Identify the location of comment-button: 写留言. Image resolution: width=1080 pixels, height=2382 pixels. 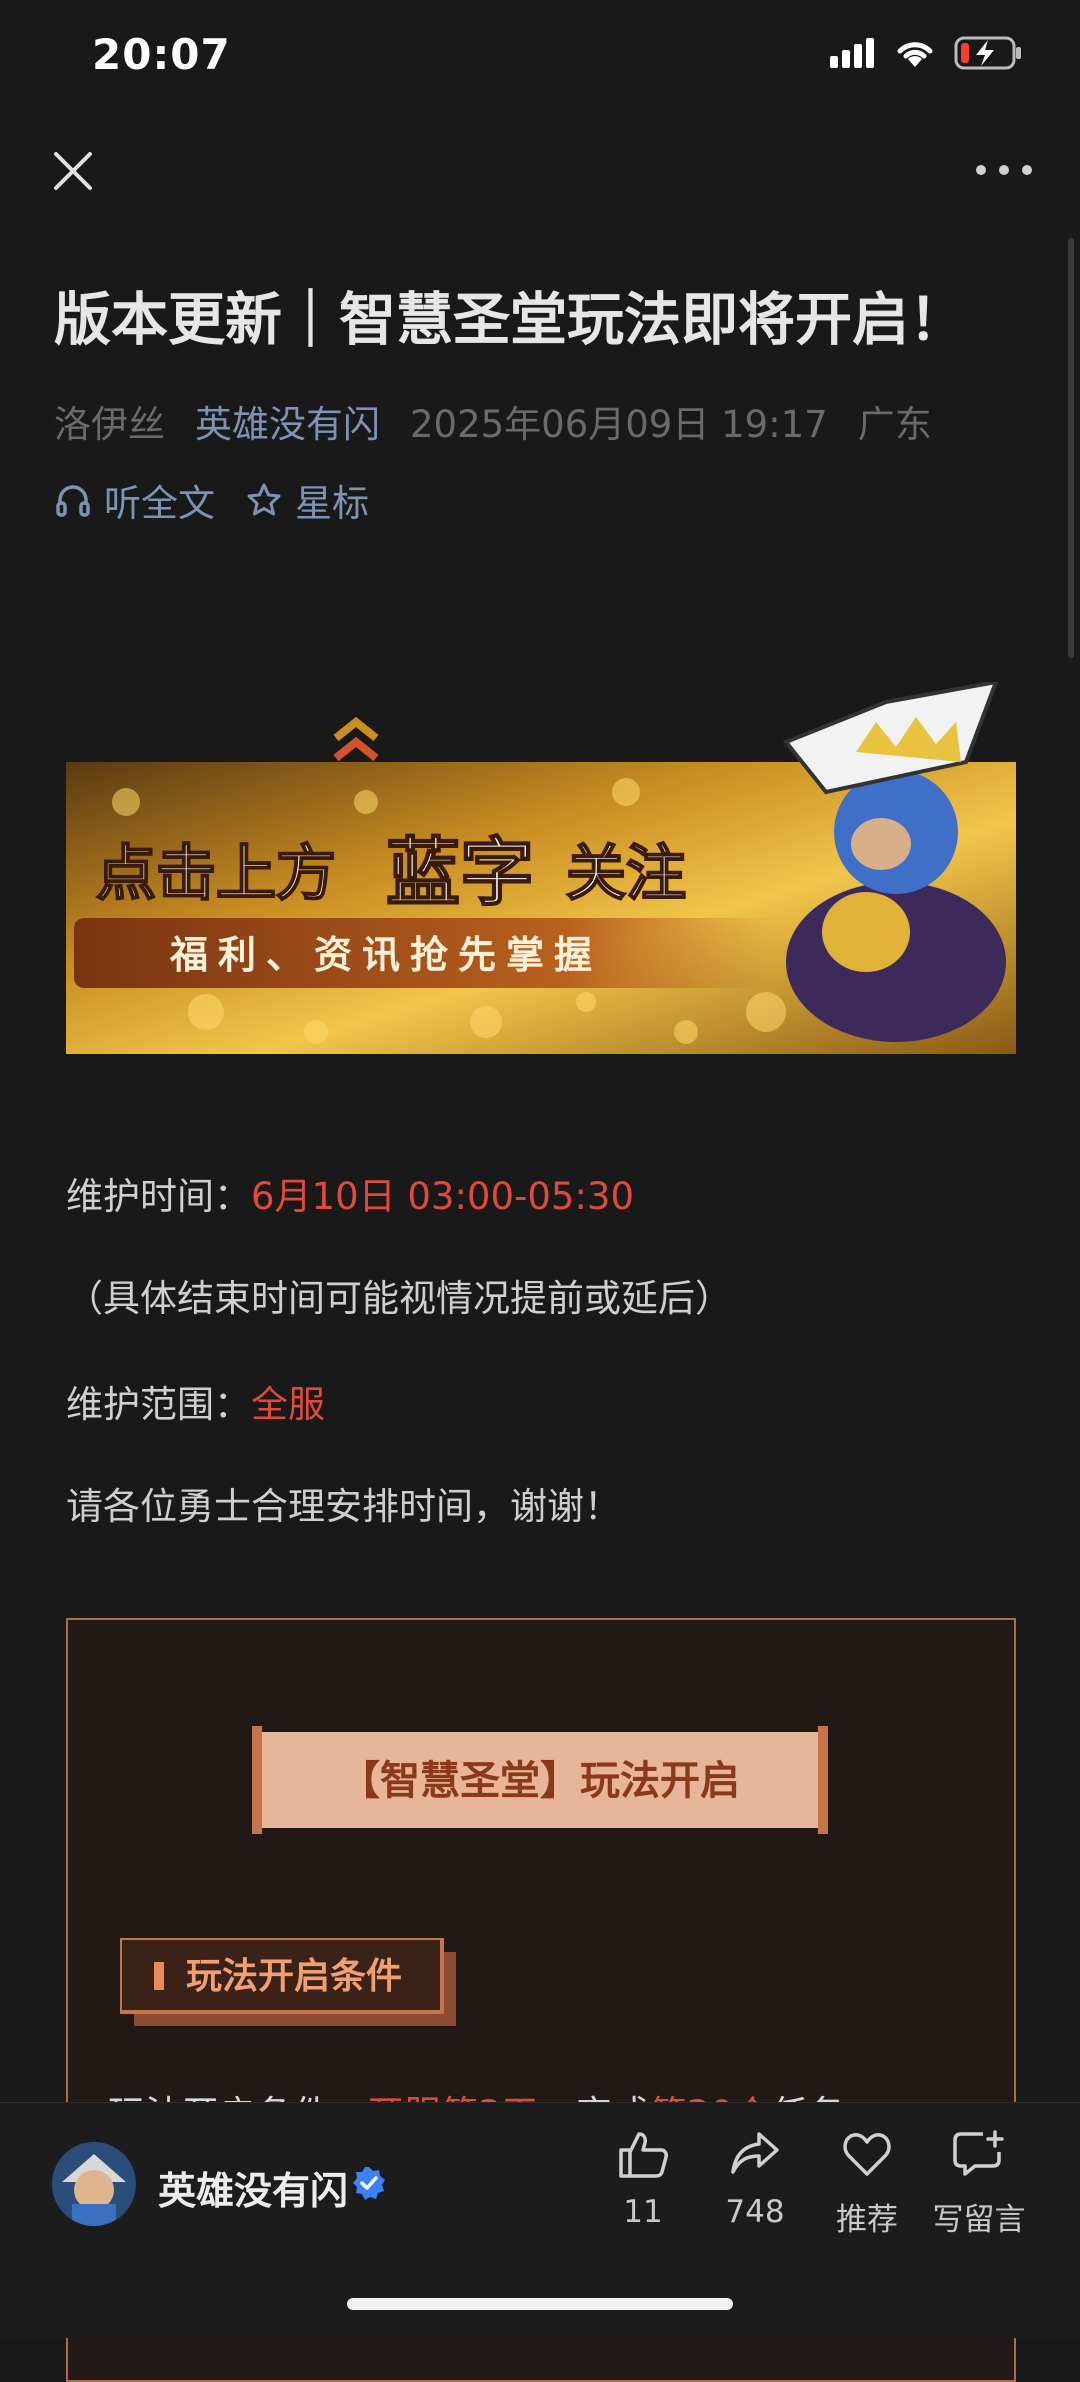
(979, 2183).